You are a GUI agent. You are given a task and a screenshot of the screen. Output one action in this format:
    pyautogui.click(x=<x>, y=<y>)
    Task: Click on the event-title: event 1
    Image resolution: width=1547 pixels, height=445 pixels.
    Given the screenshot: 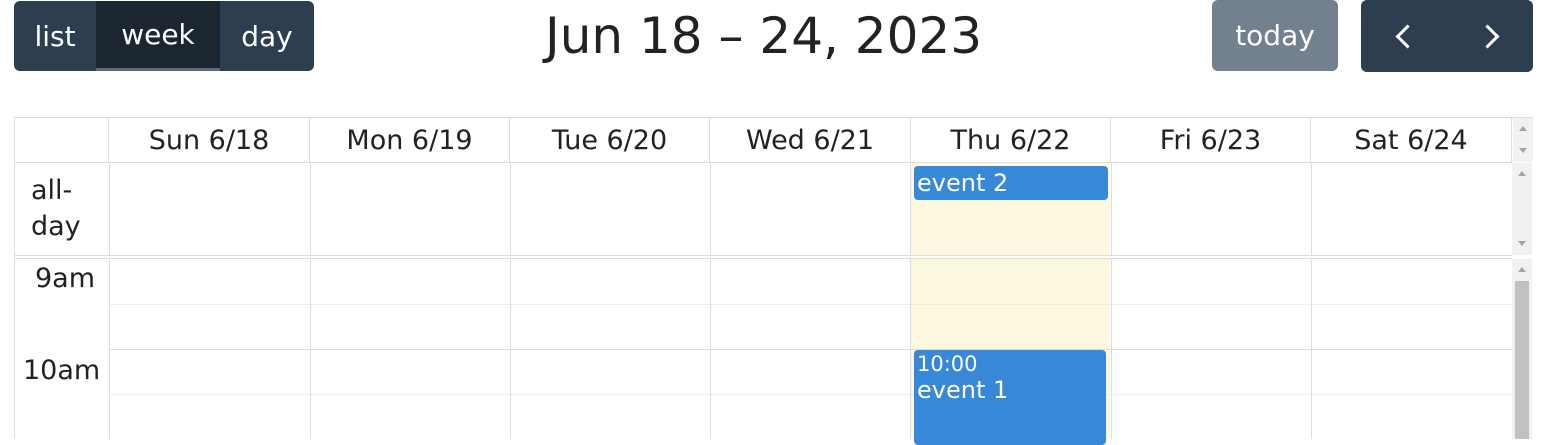 What is the action you would take?
    pyautogui.click(x=963, y=390)
    